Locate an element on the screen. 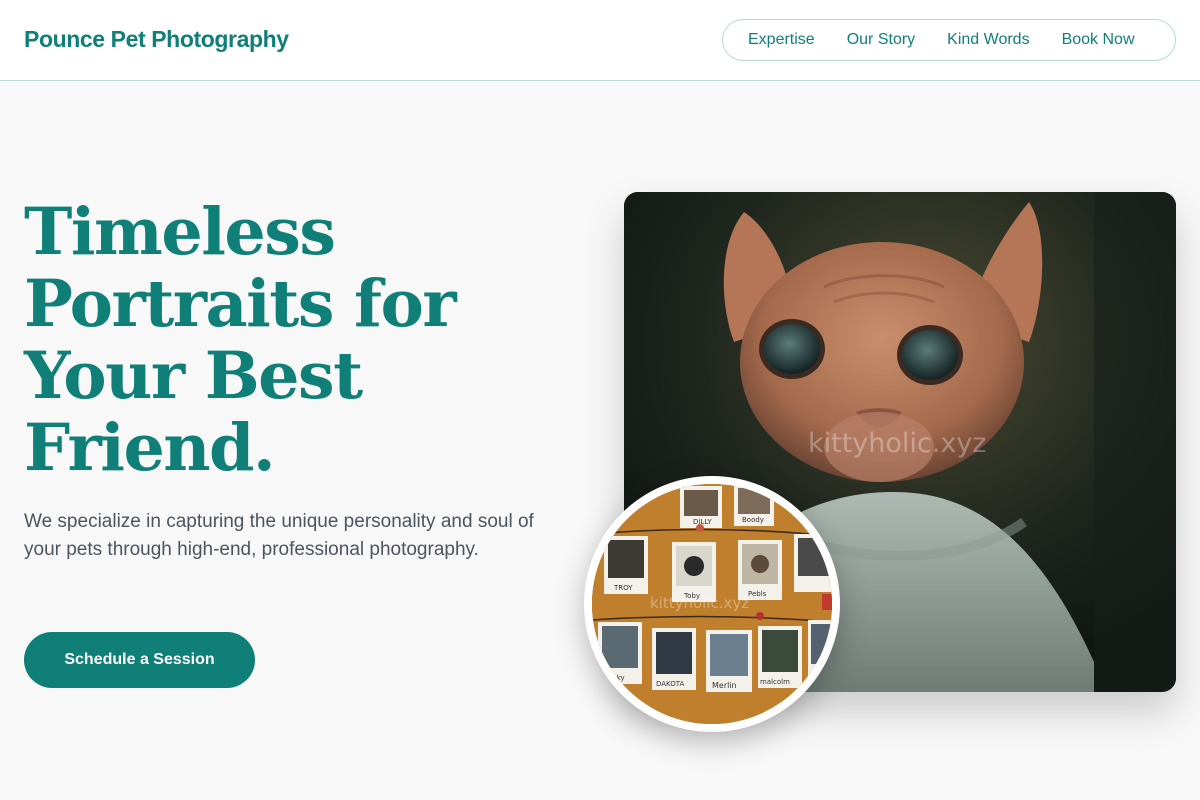  caption-pebls: Pebls is located at coordinates (757, 594).